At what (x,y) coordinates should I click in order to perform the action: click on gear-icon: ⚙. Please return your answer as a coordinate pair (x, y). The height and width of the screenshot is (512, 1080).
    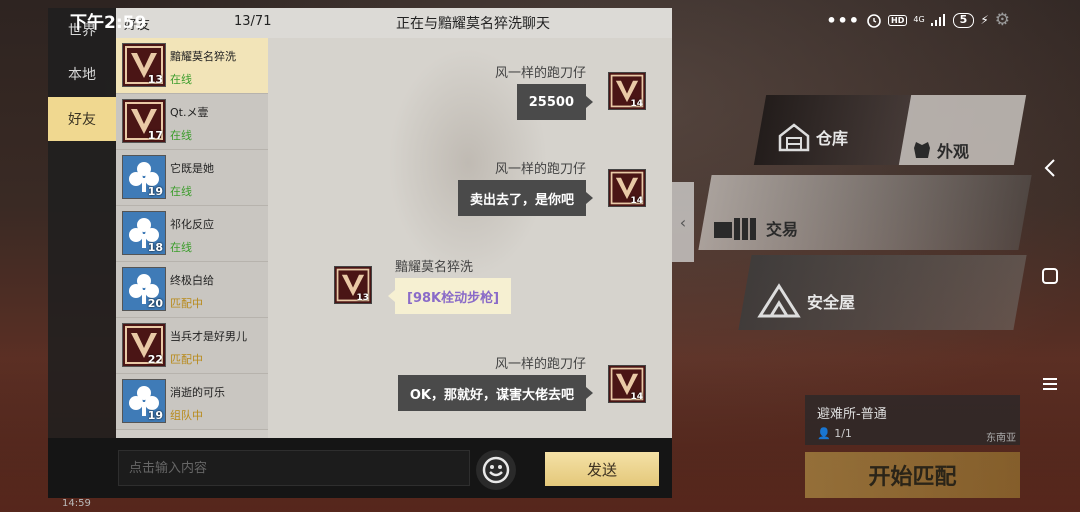
    Looking at the image, I should click on (1002, 20).